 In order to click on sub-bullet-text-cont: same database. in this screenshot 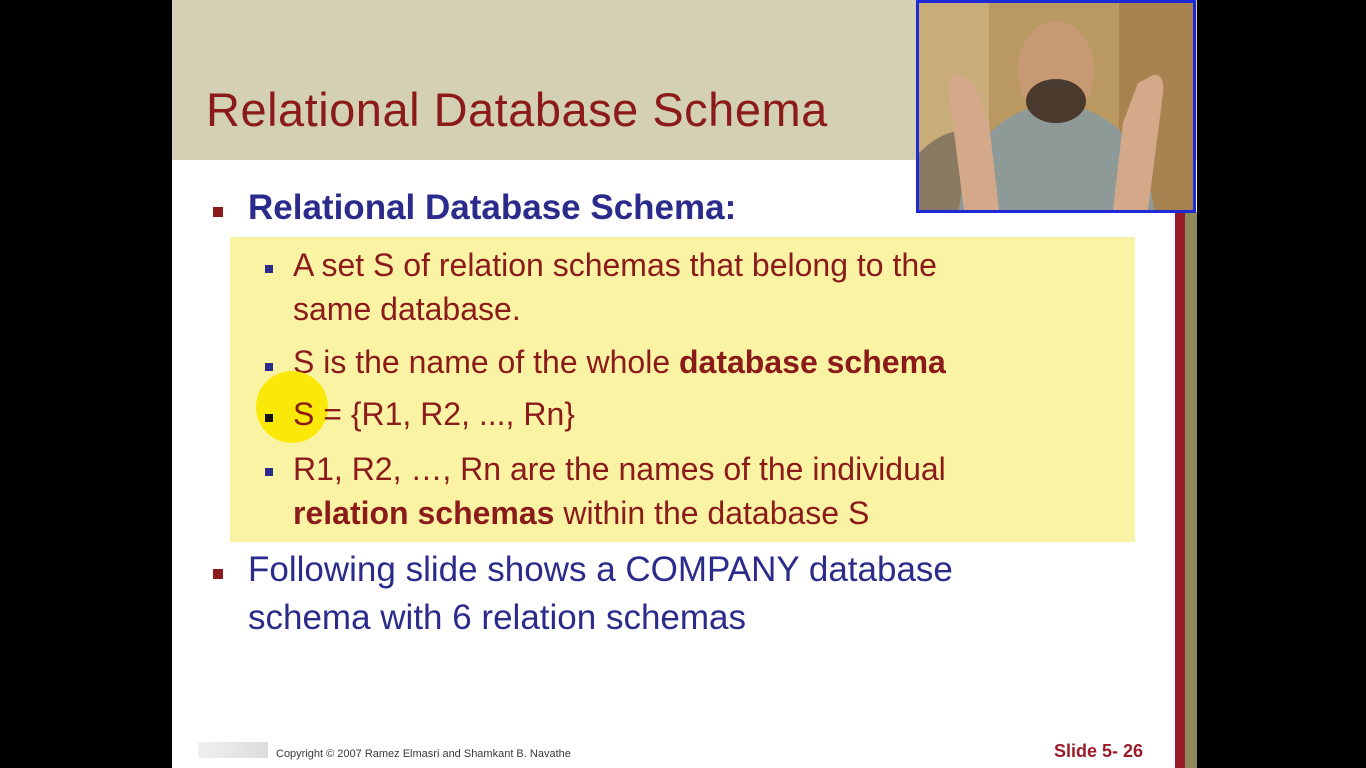, I will do `click(407, 309)`.